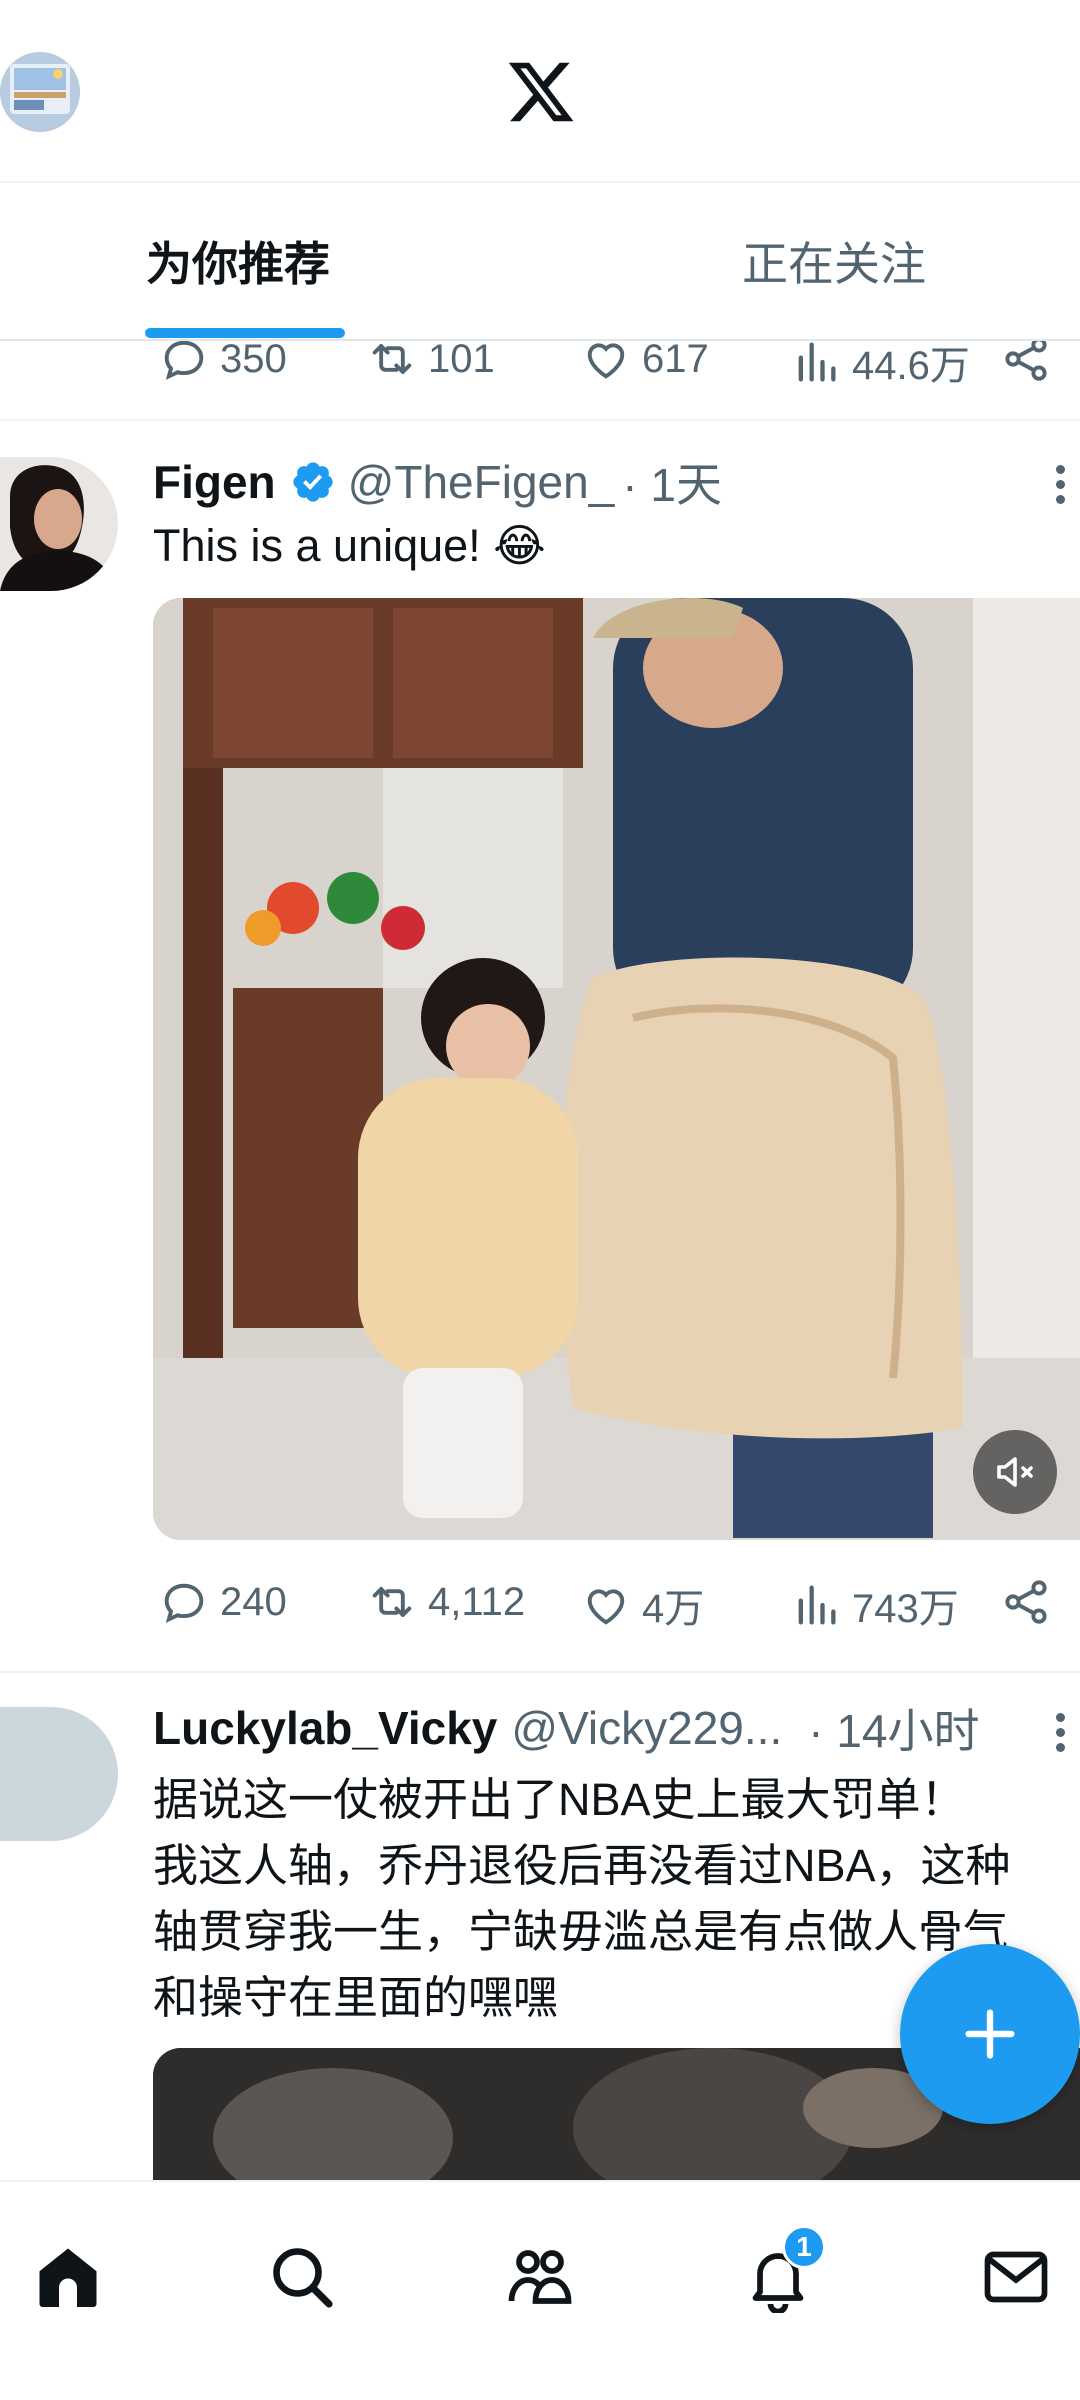 The height and width of the screenshot is (2400, 1080). Describe the element at coordinates (540, 1611) in the screenshot. I see `tweet-actions: 240 4,112 4万 743万` at that location.